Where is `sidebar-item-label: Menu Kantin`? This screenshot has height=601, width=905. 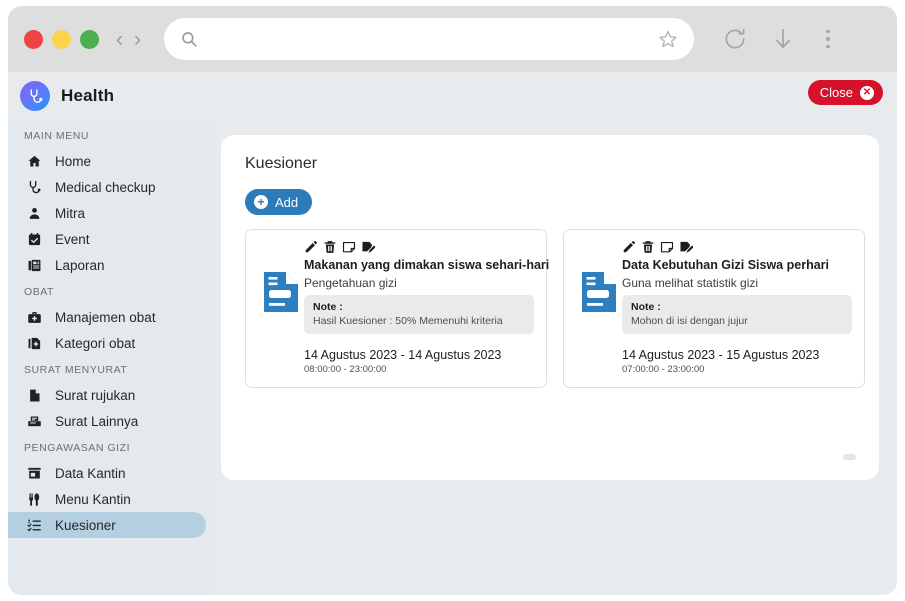
sidebar-item-label: Menu Kantin is located at coordinates (93, 499).